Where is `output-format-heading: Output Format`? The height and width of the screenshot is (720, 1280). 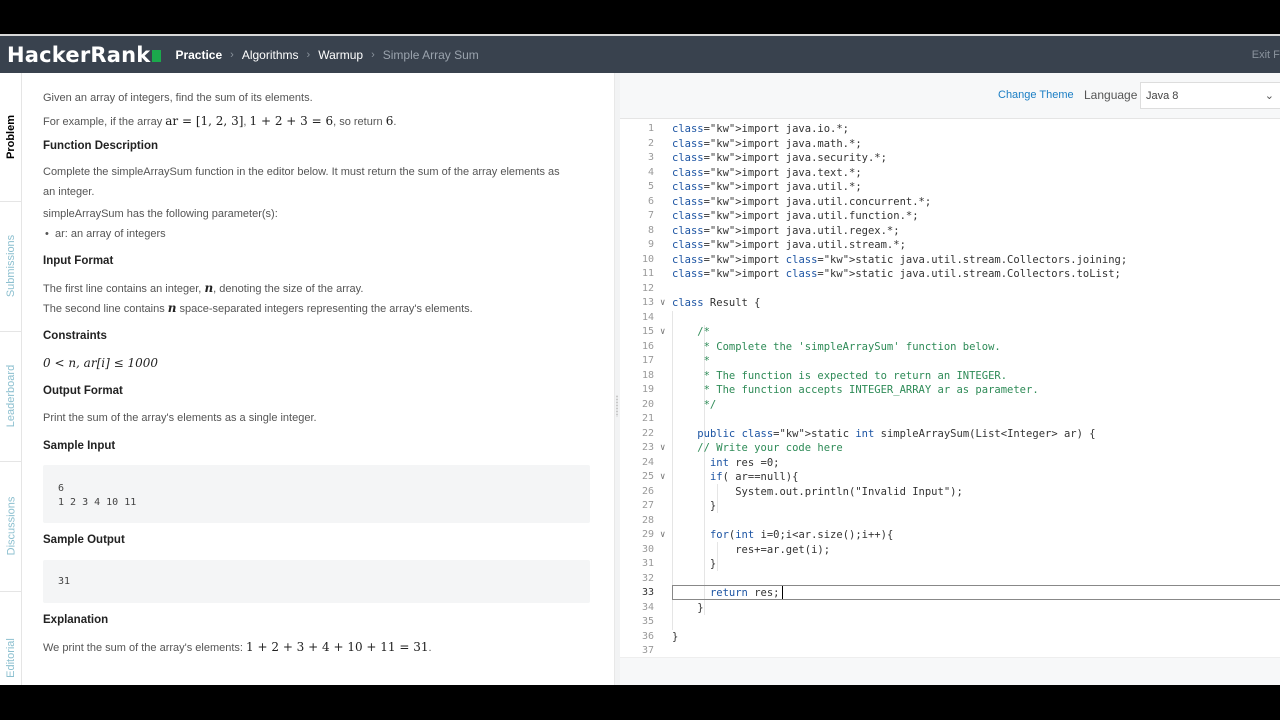 output-format-heading: Output Format is located at coordinates (83, 391).